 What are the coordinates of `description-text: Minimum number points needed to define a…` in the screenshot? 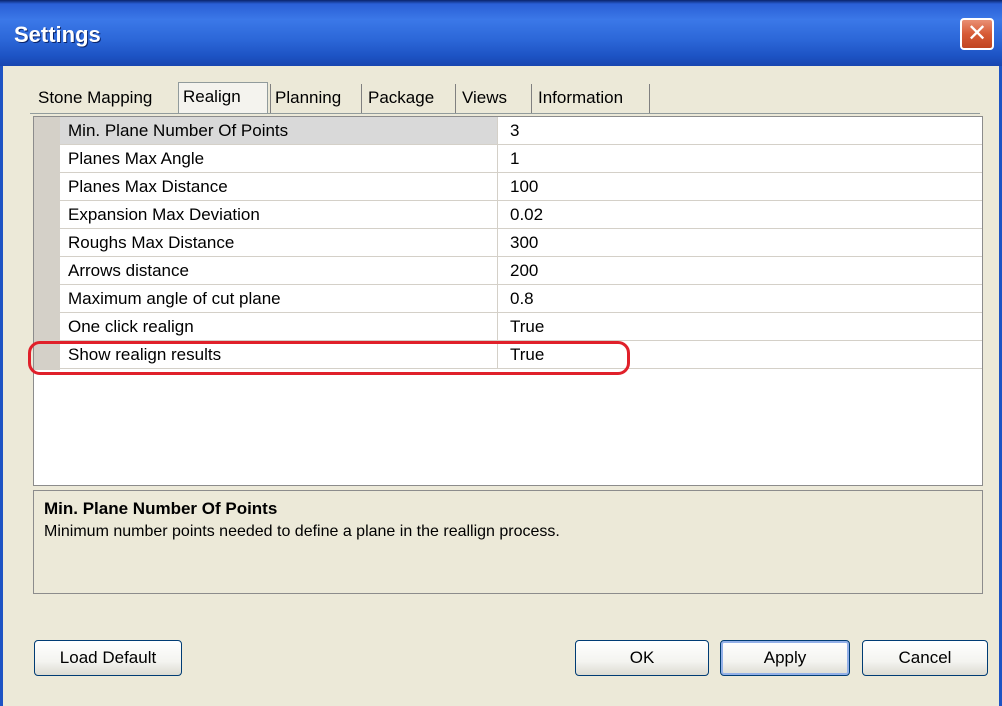 It's located at (302, 531).